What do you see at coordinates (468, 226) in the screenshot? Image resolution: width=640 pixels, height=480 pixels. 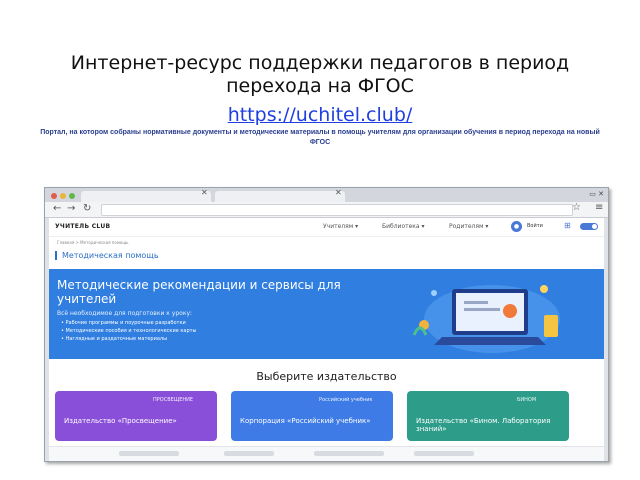 I see `nav-parents: Родителям ▾` at bounding box center [468, 226].